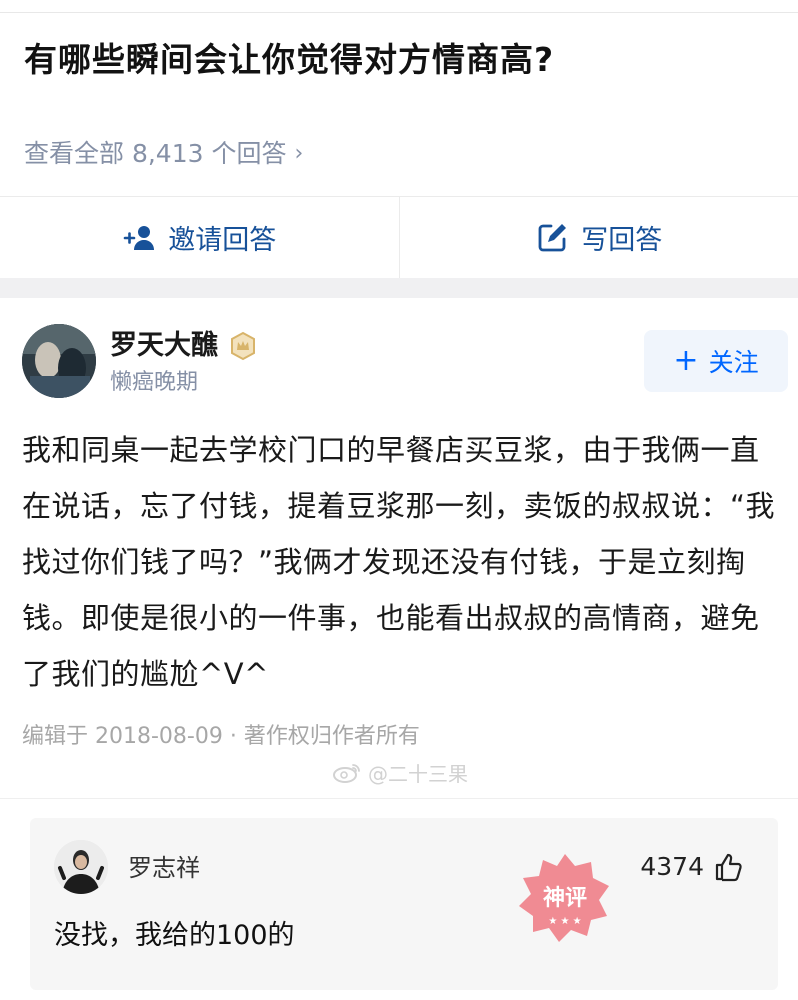 The width and height of the screenshot is (798, 1000). What do you see at coordinates (552, 238) in the screenshot?
I see `edit-icon` at bounding box center [552, 238].